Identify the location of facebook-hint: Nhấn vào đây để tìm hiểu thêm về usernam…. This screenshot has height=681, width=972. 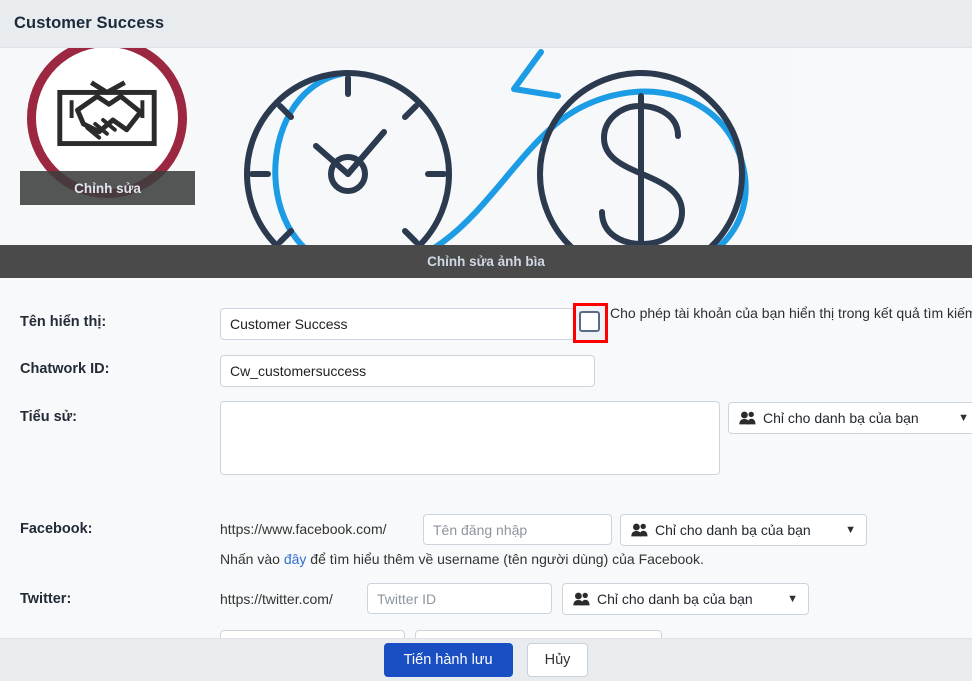
(462, 559).